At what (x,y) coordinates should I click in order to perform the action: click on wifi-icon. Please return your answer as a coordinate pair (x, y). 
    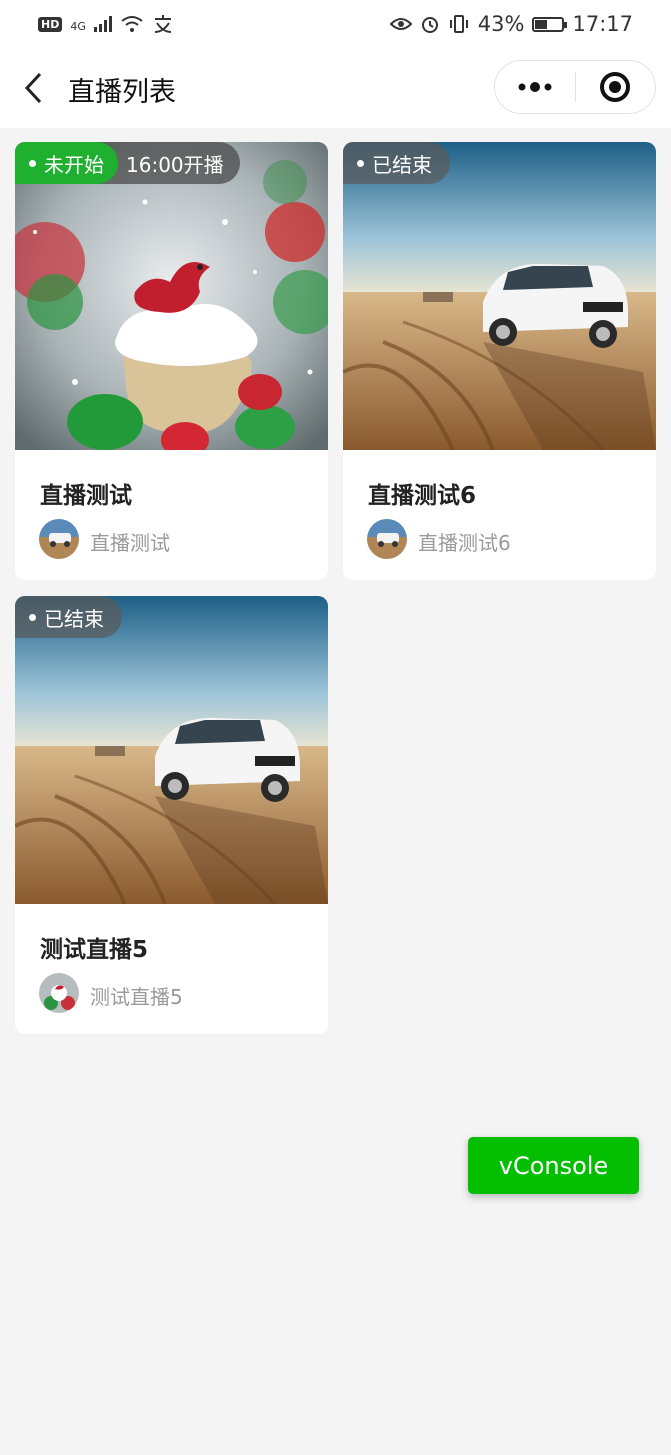
    Looking at the image, I should click on (132, 24).